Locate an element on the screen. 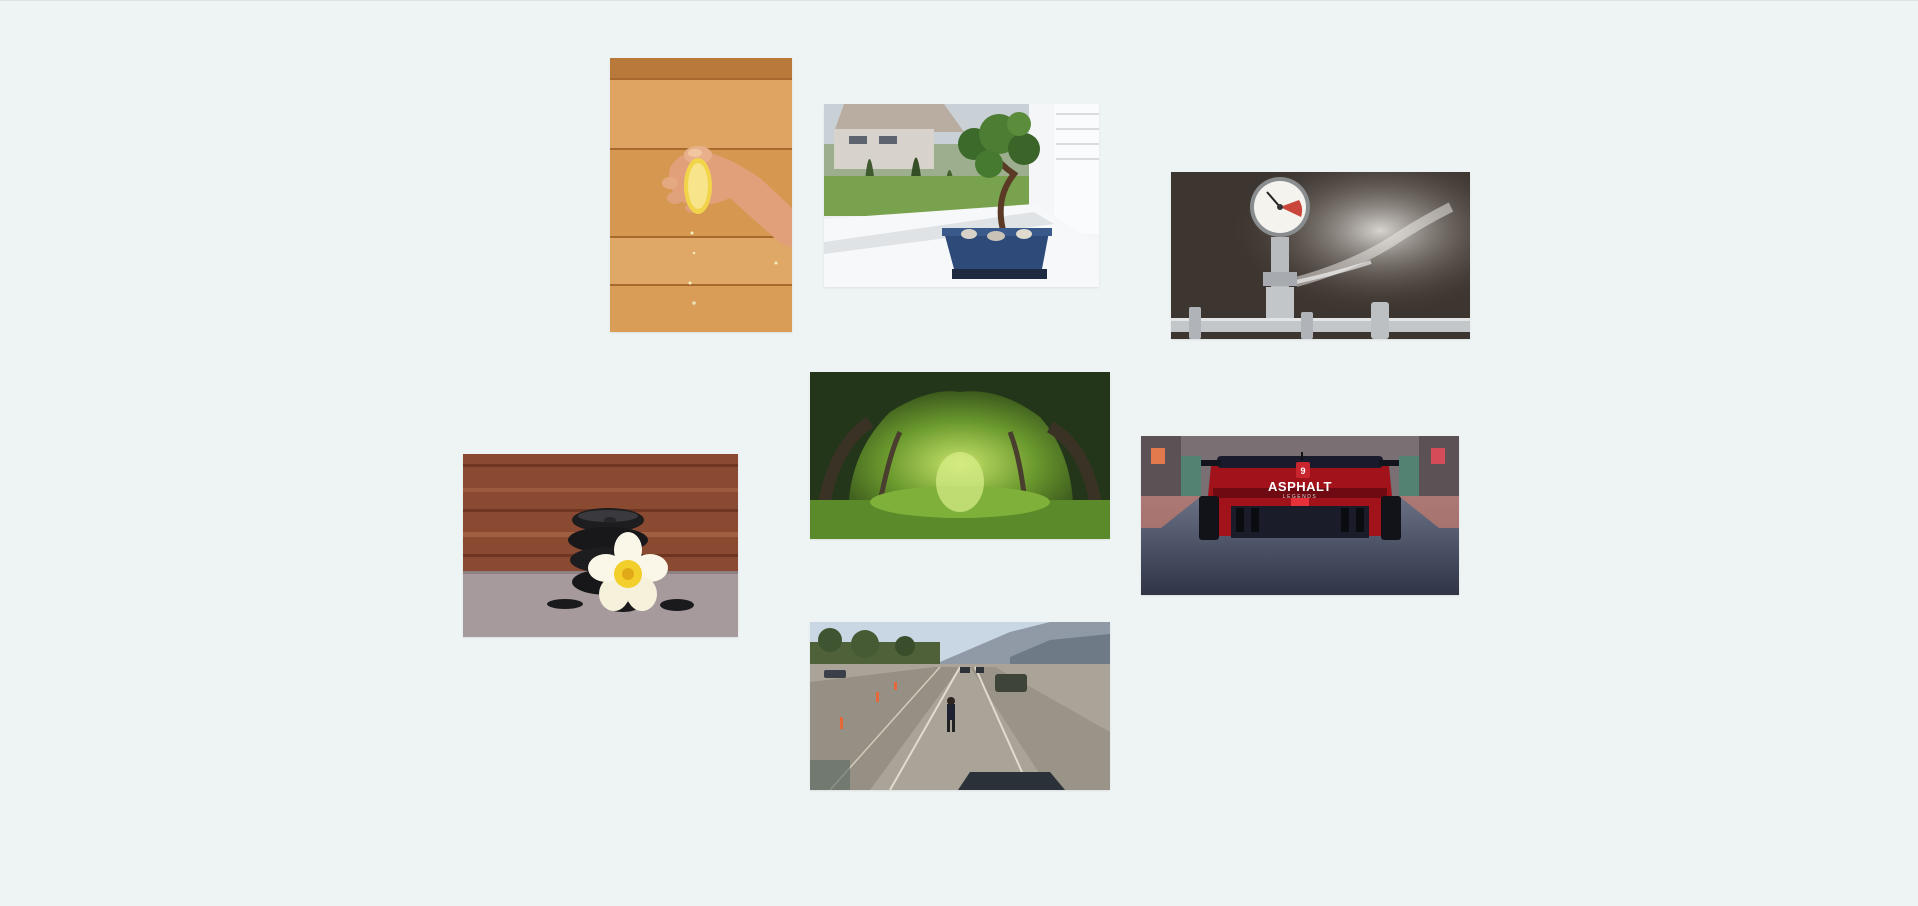  forest-image-art is located at coordinates (960, 455).